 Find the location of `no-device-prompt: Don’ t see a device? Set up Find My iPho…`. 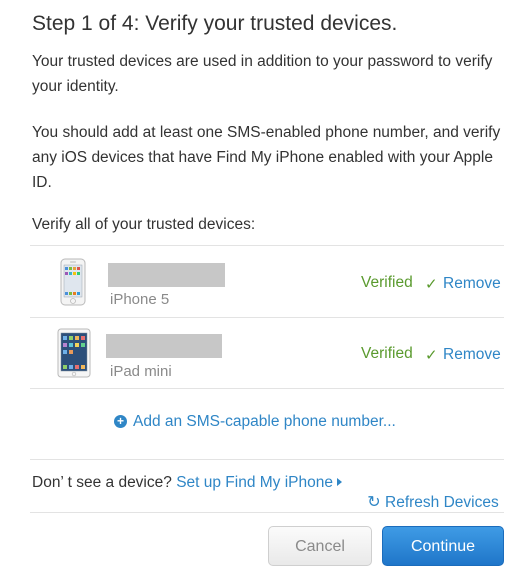

no-device-prompt: Don’ t see a device? Set up Find My iPho… is located at coordinates (187, 483).